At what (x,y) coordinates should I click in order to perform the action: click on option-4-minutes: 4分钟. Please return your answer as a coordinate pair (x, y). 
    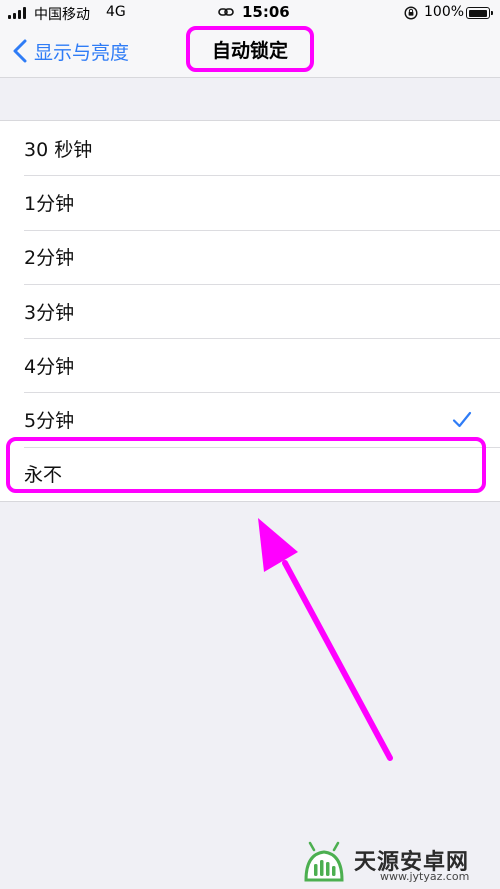
    Looking at the image, I should click on (250, 365).